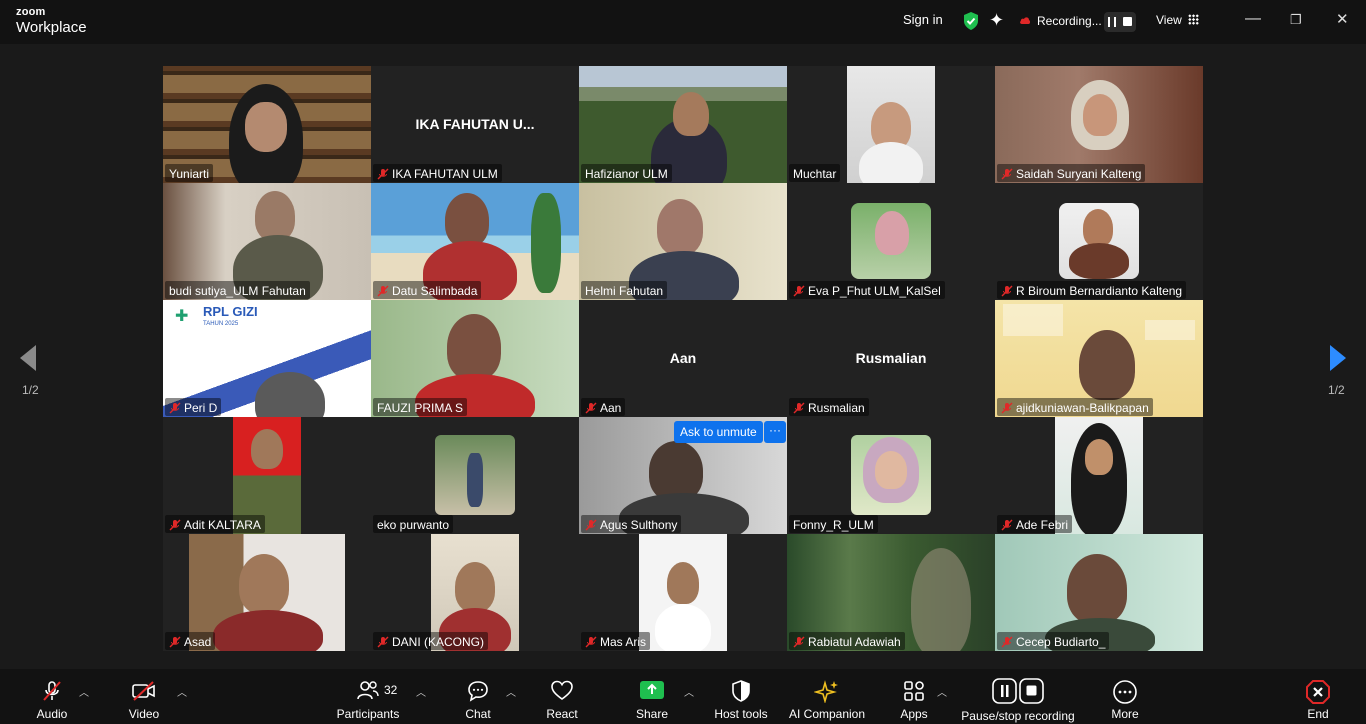  What do you see at coordinates (267, 475) in the screenshot?
I see `participant-tile: Adit KALTARA` at bounding box center [267, 475].